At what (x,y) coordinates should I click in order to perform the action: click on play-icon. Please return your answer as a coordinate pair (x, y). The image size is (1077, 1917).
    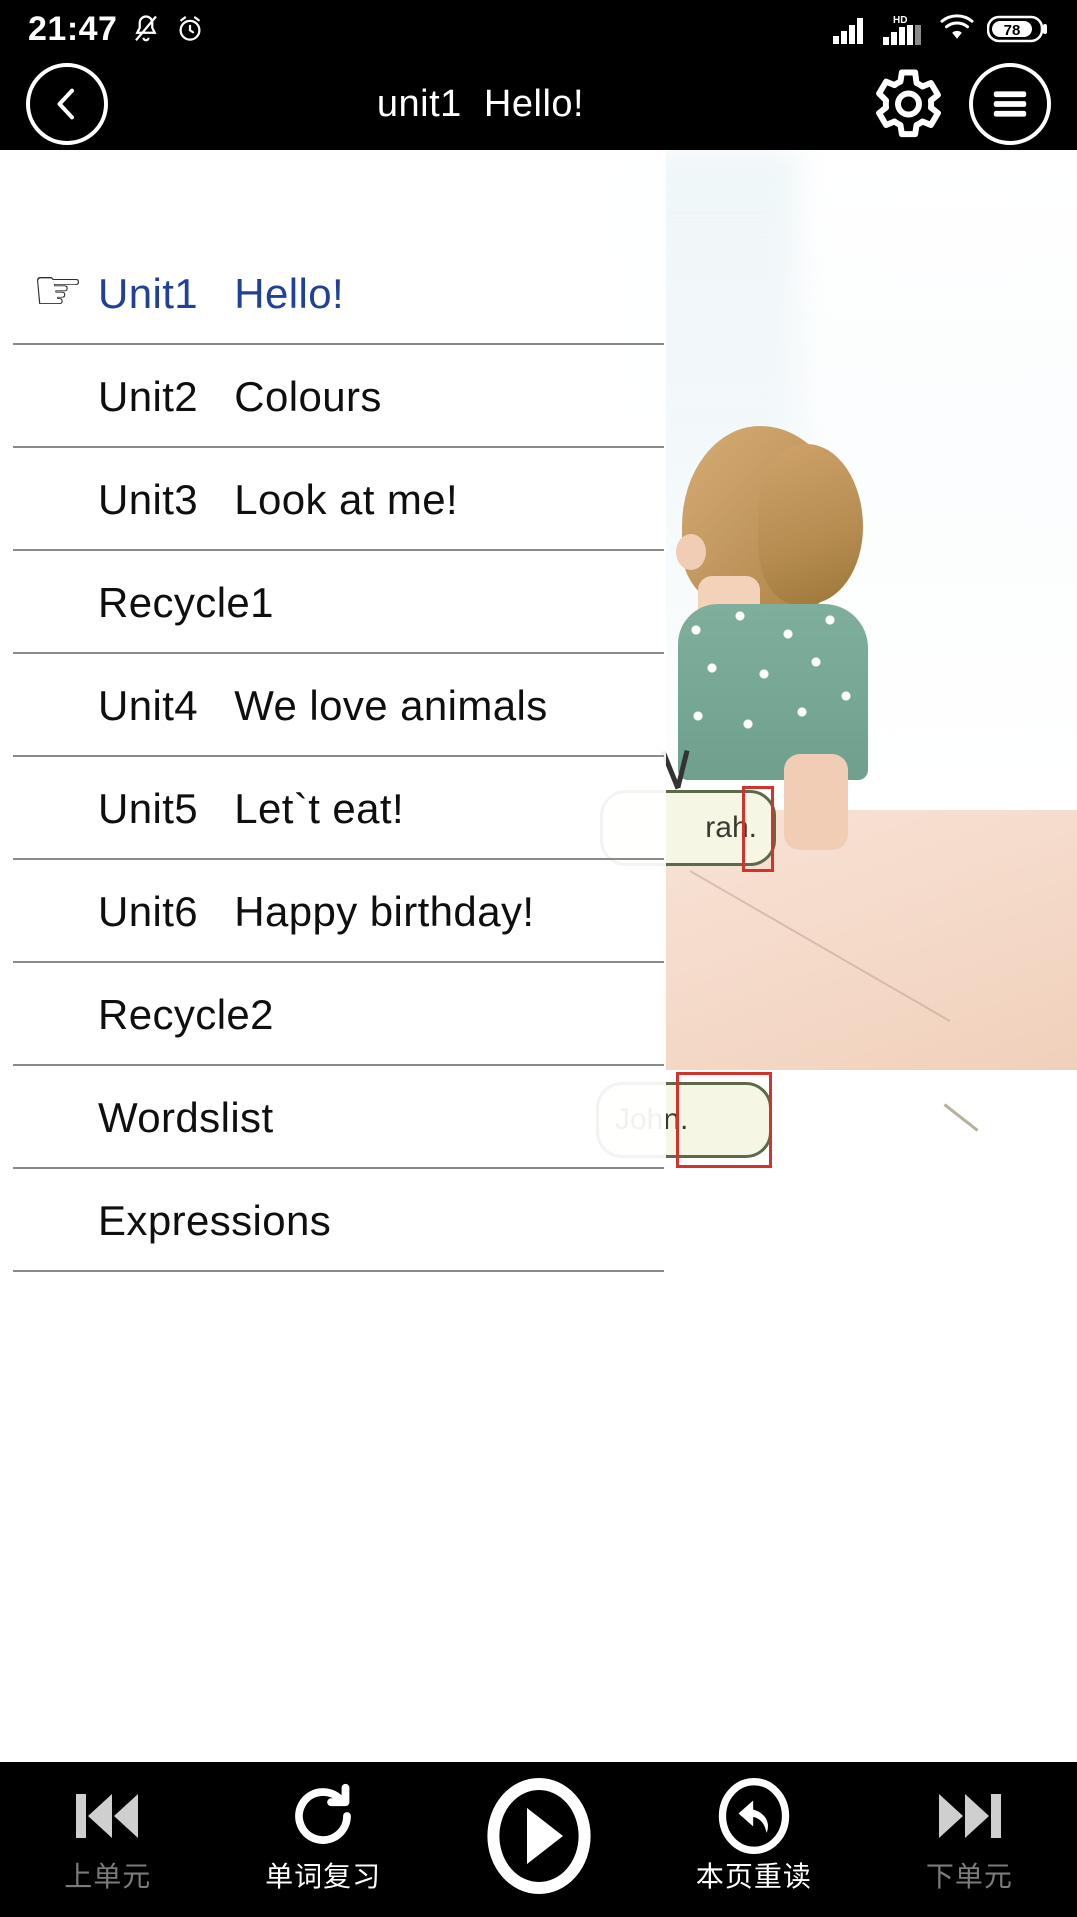
    Looking at the image, I should click on (538, 1835).